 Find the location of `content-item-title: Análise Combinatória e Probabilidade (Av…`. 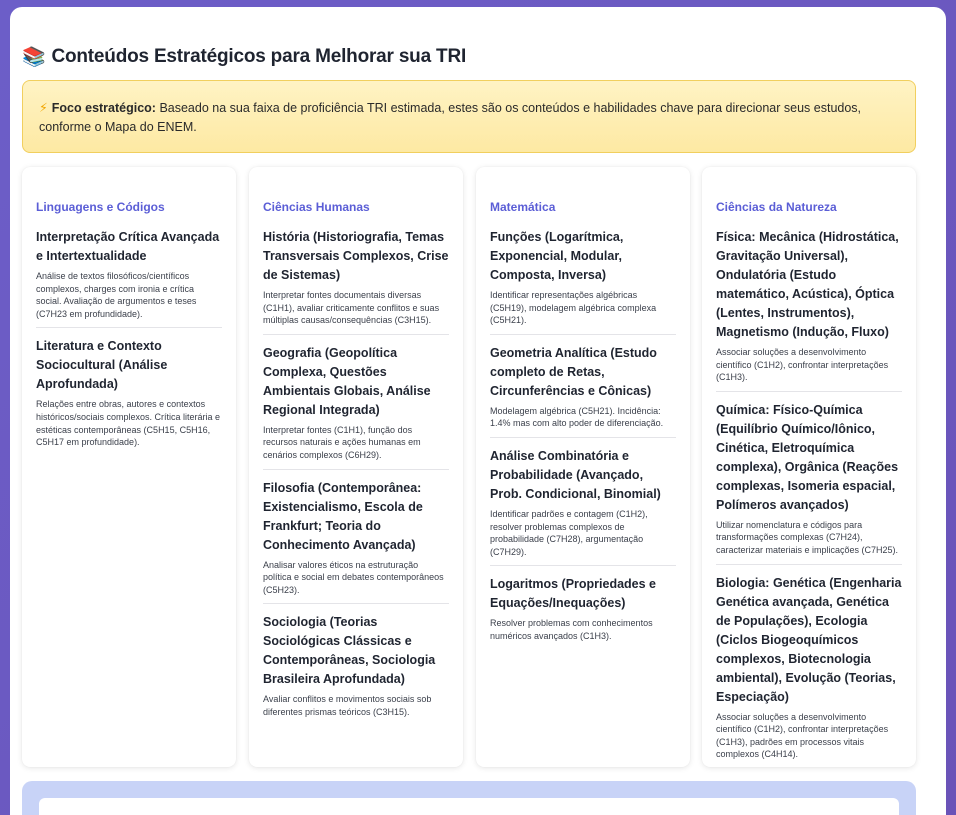

content-item-title: Análise Combinatória e Probabilidade (Av… is located at coordinates (575, 474).